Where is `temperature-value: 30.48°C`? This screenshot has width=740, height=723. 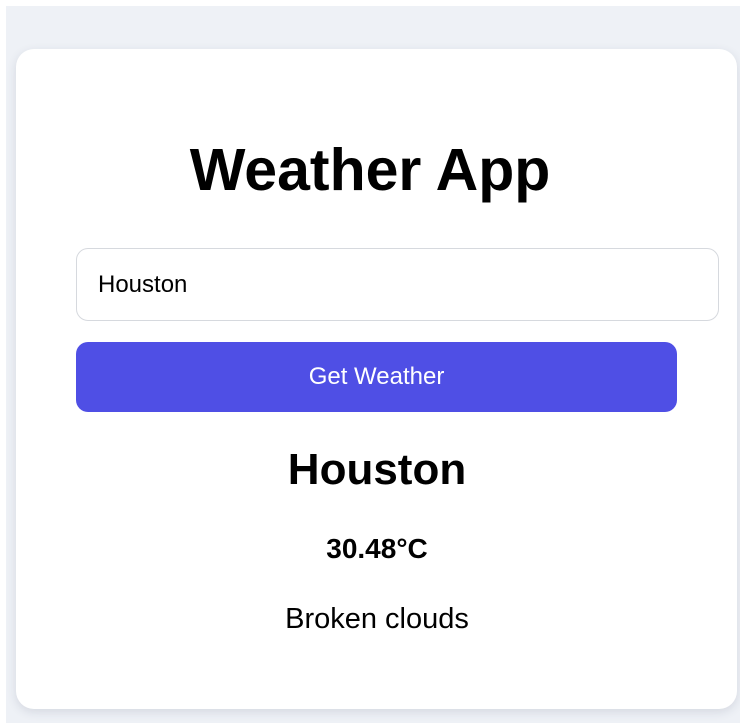
temperature-value: 30.48°C is located at coordinates (377, 548).